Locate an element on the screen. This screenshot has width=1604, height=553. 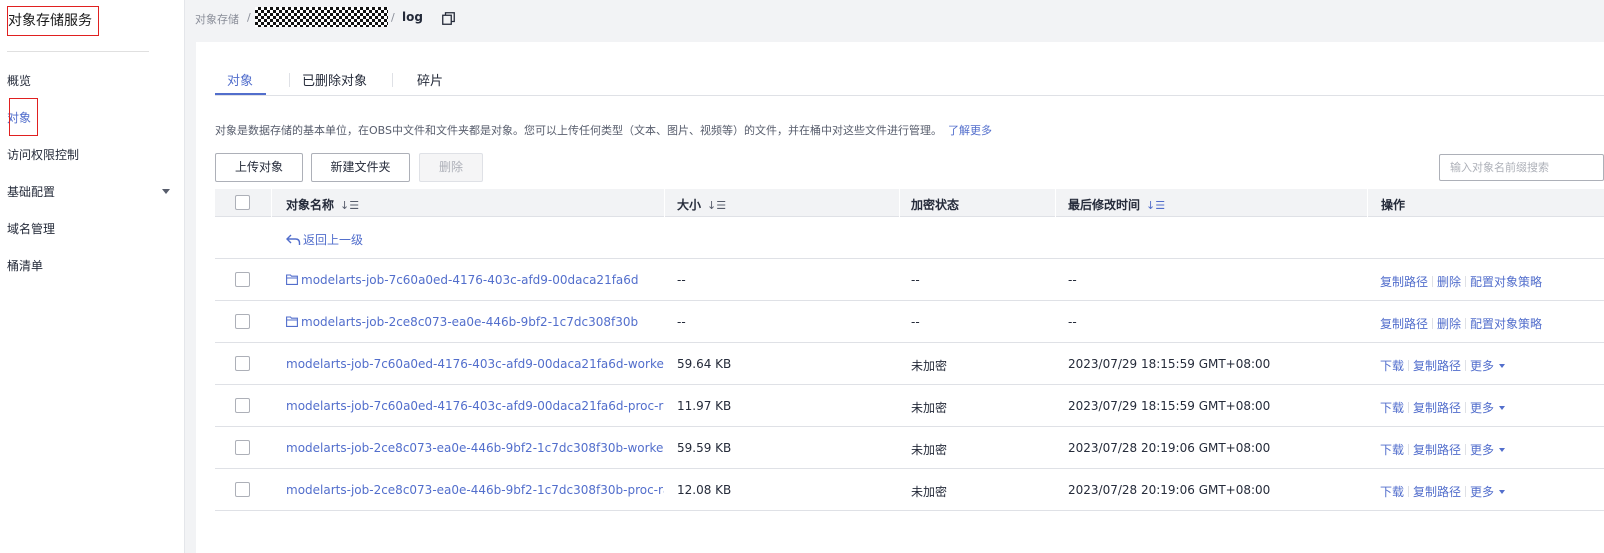
tab-divider is located at coordinates (289, 80).